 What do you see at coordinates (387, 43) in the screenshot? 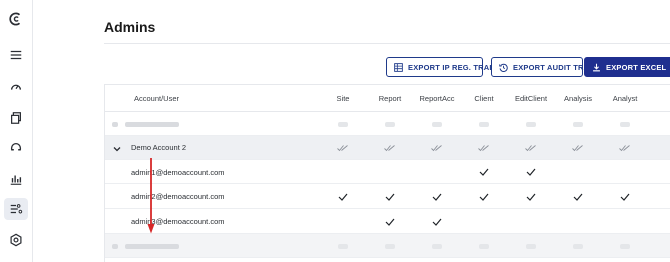
I see `divider` at bounding box center [387, 43].